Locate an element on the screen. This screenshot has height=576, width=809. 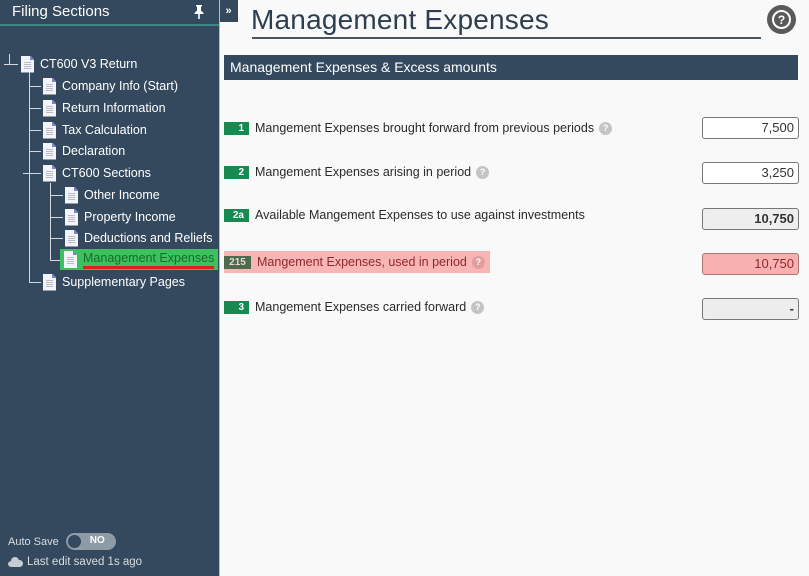
tree-item-ct600-v3-return: CT600 V3 Return is located at coordinates (79, 64).